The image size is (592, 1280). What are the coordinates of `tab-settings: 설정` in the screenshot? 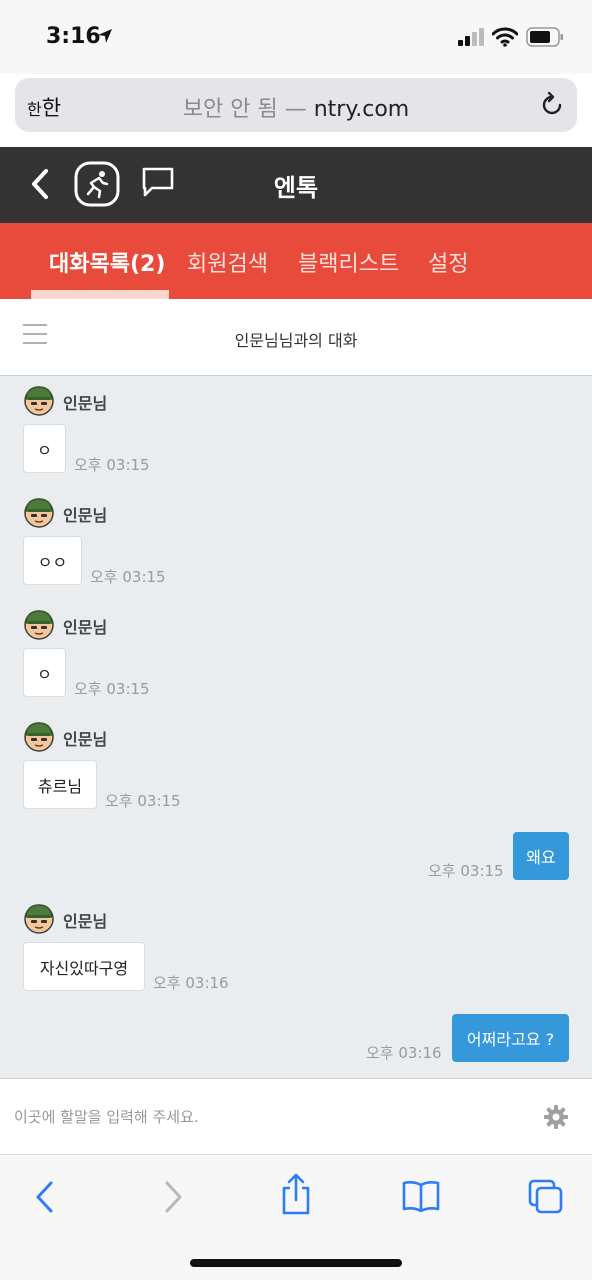 It's located at (448, 262).